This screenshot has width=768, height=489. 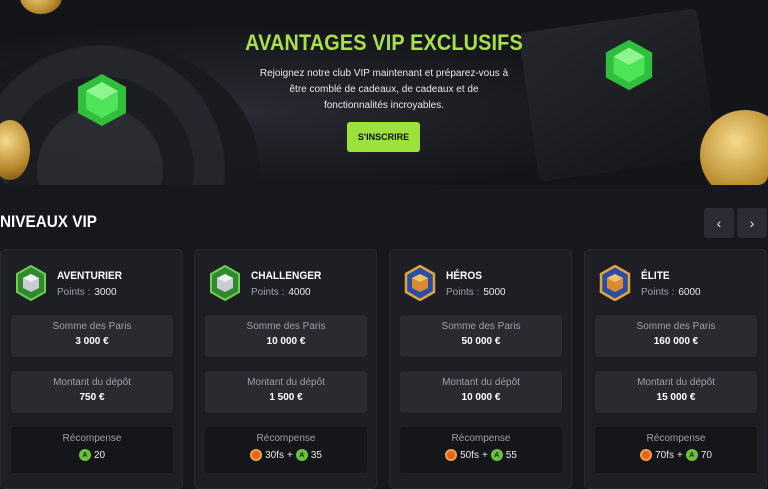 I want to click on deposit-box: Montant du dépôt 10 000 €, so click(x=481, y=392).